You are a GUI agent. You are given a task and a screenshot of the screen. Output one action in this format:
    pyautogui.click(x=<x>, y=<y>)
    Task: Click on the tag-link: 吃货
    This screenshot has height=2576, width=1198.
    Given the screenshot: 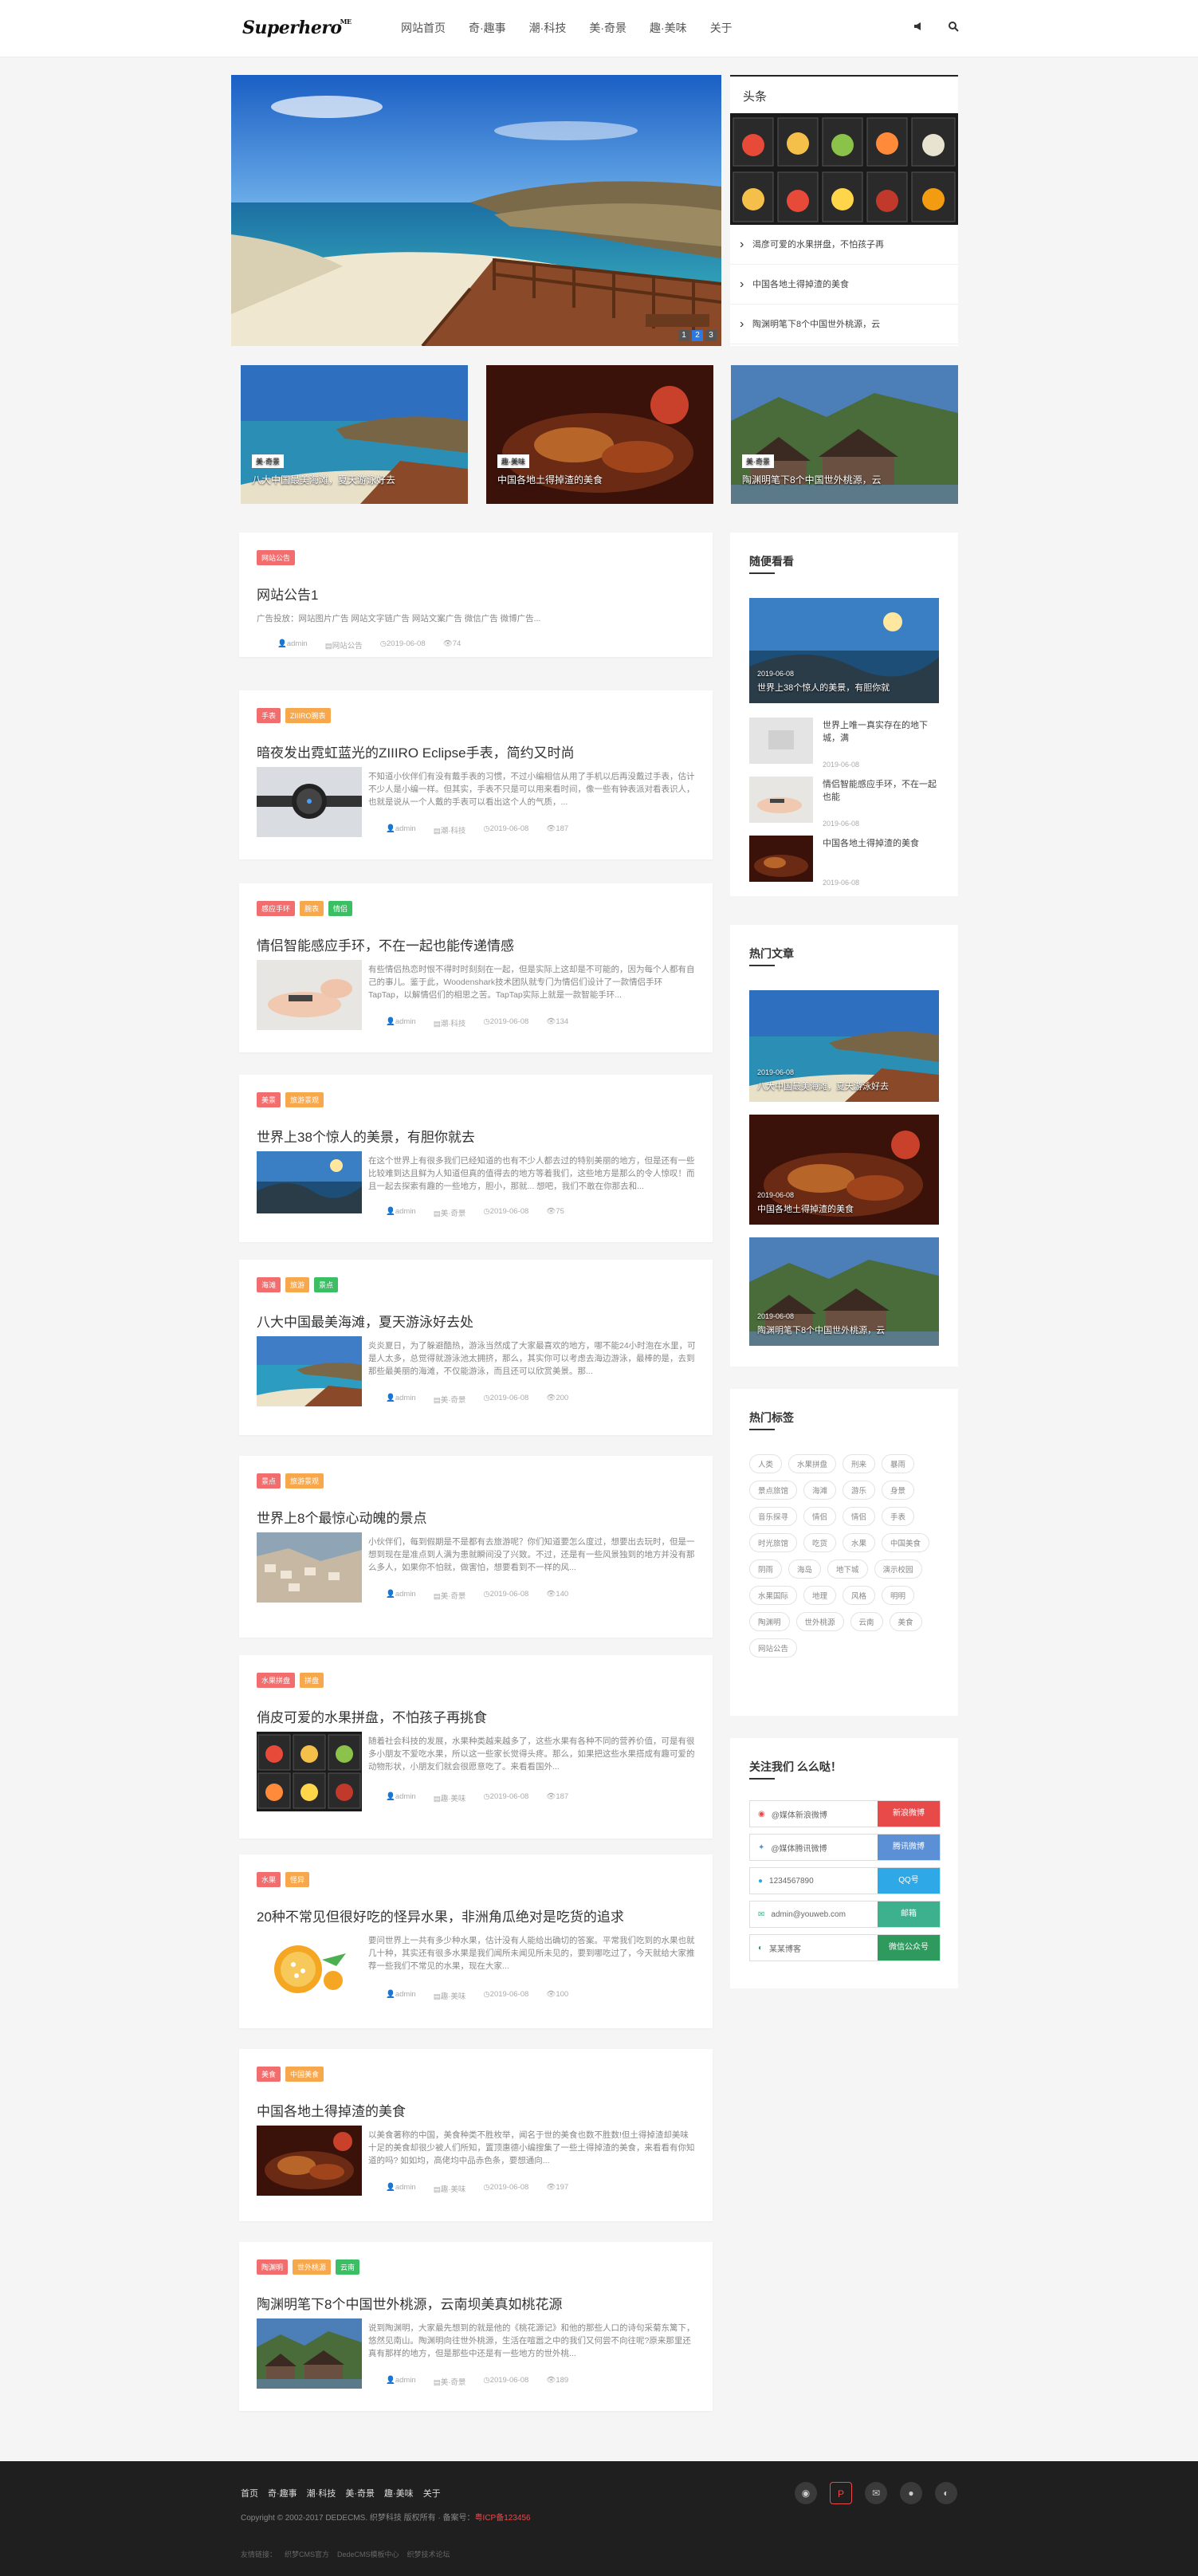 What is the action you would take?
    pyautogui.click(x=820, y=1543)
    